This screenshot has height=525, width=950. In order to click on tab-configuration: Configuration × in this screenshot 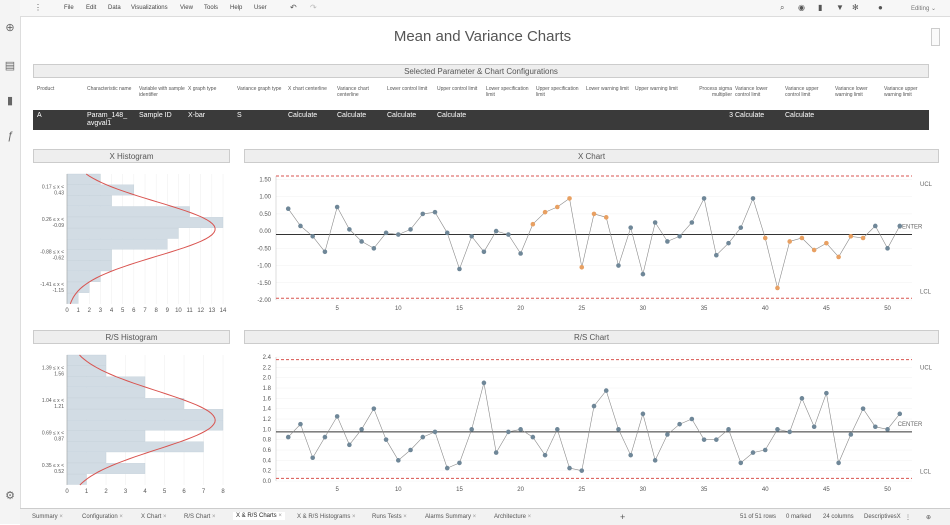, I will do `click(102, 517)`.